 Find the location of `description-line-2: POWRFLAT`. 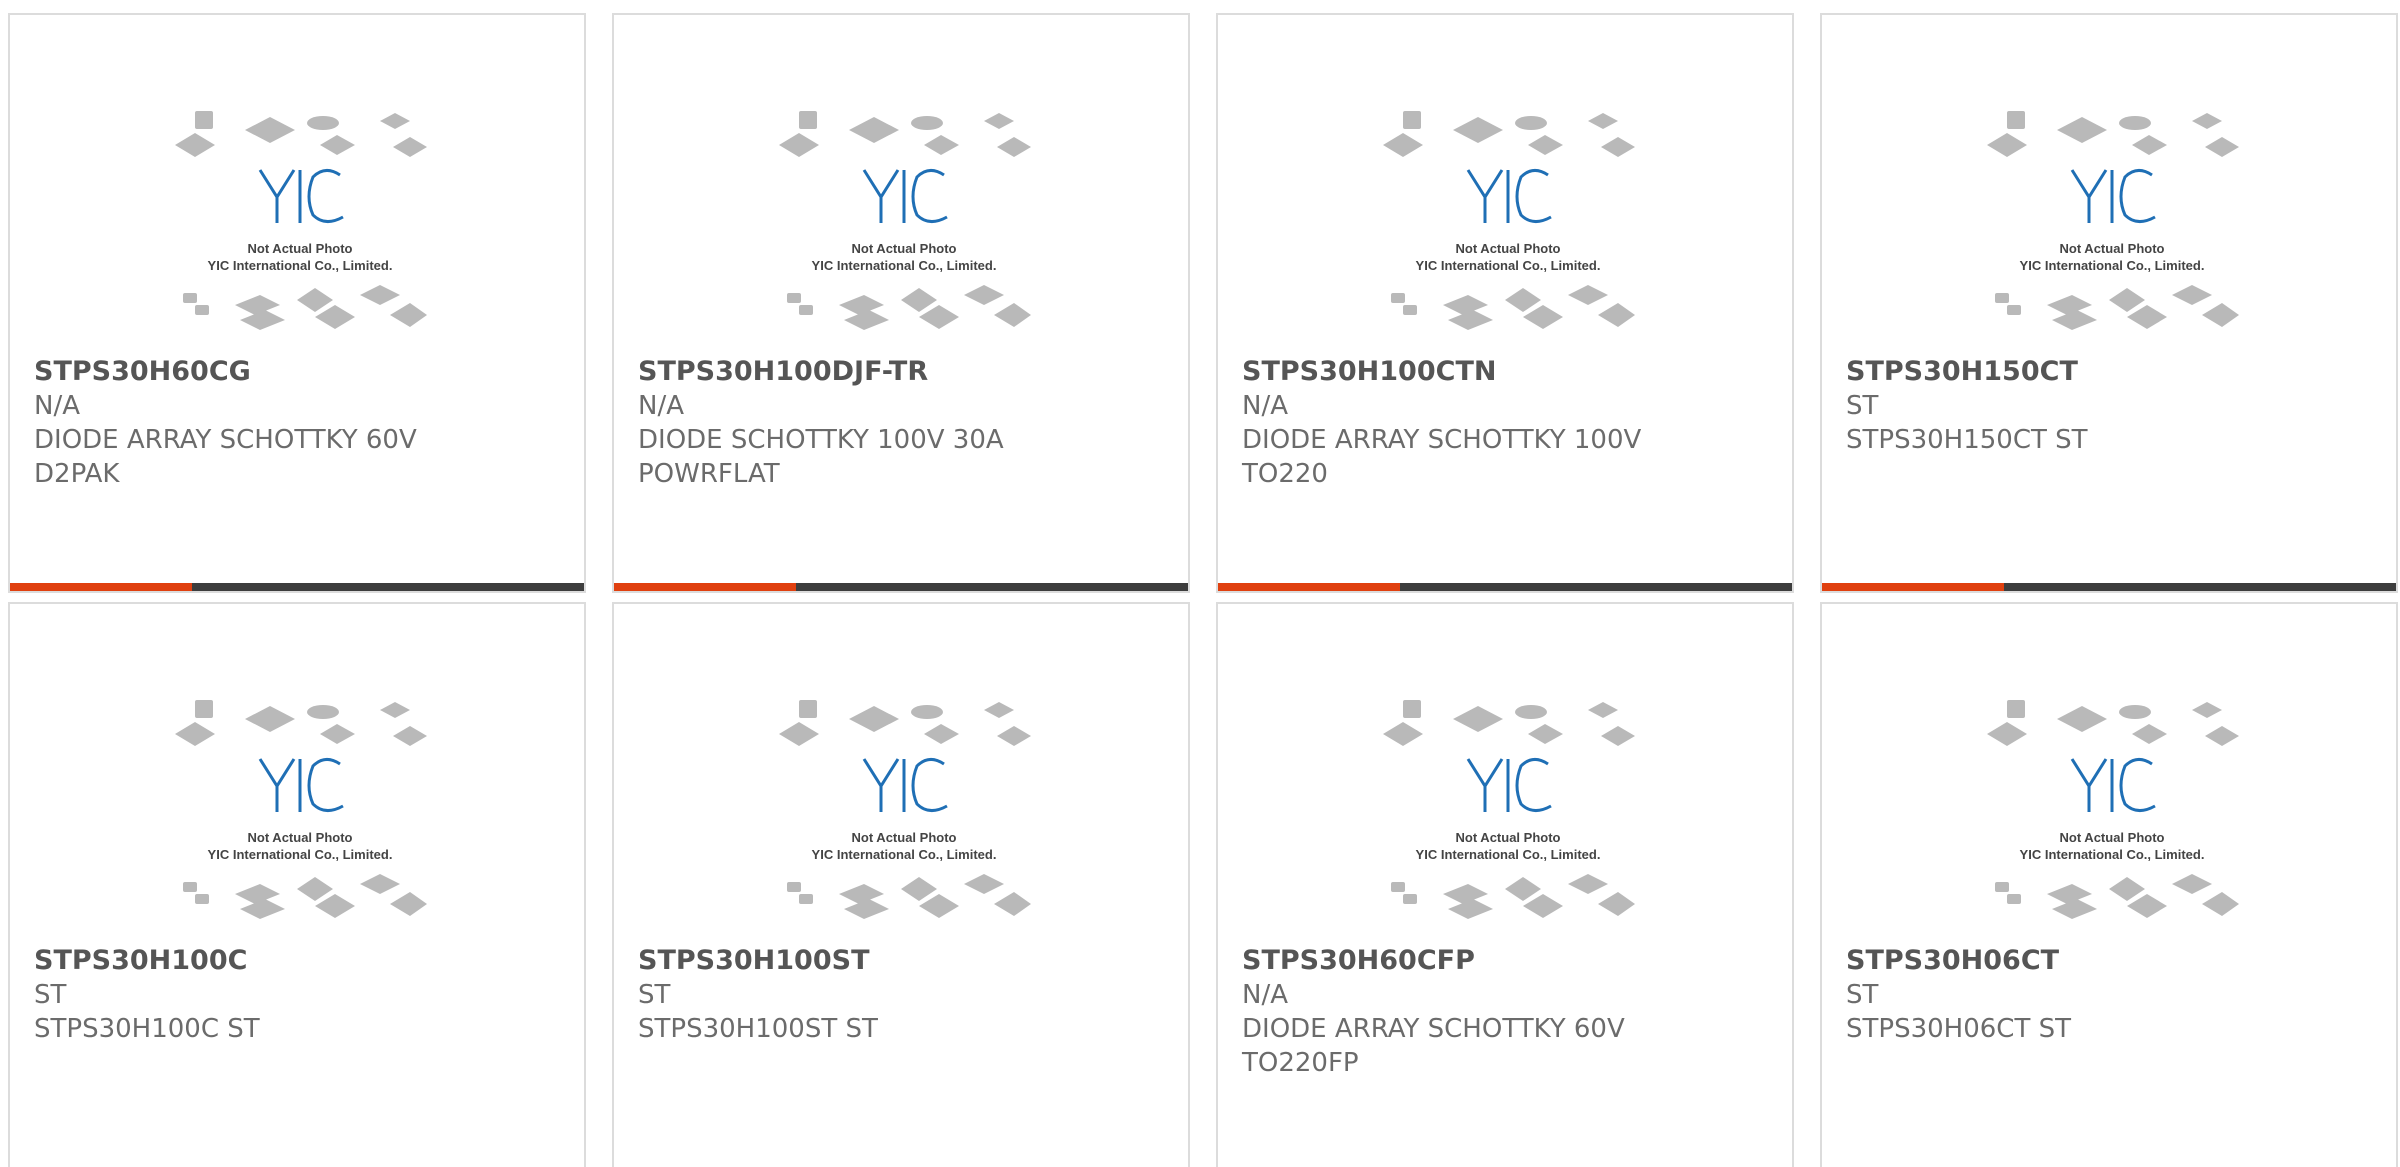

description-line-2: POWRFLAT is located at coordinates (709, 474).